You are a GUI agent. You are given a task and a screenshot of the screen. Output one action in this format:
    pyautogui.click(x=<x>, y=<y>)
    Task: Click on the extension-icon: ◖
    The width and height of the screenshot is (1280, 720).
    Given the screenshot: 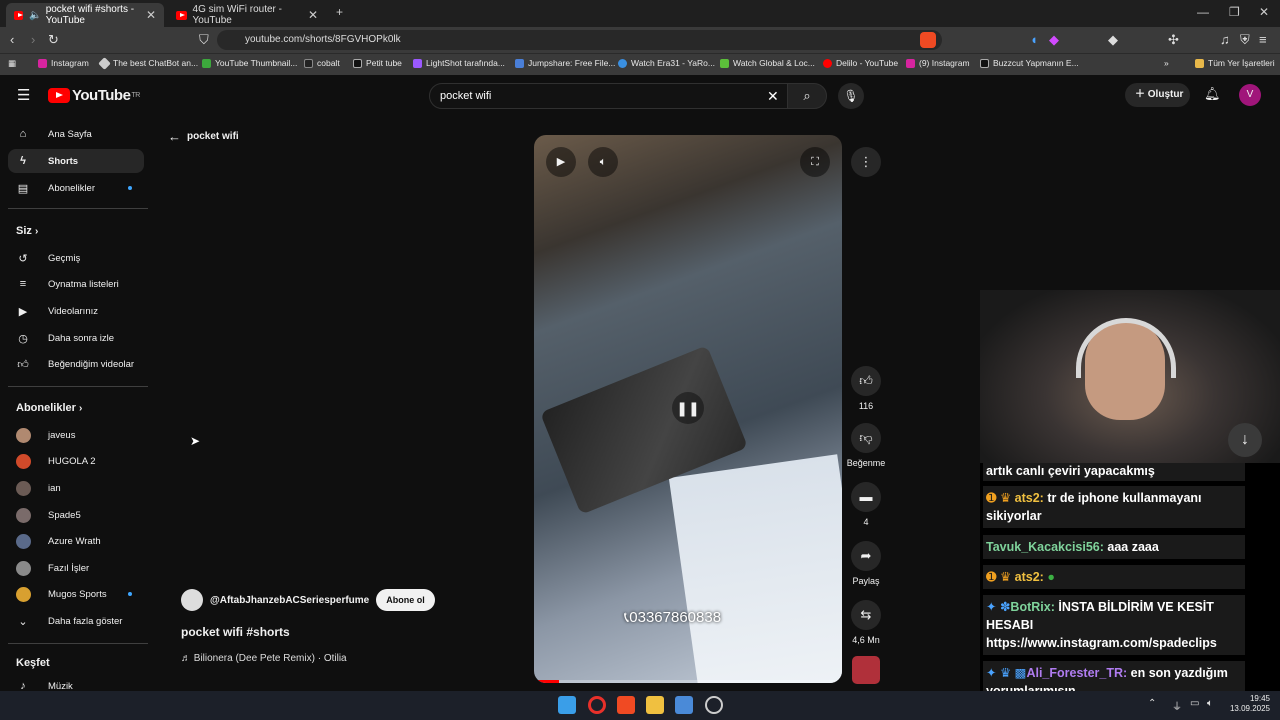 What is the action you would take?
    pyautogui.click(x=1034, y=39)
    